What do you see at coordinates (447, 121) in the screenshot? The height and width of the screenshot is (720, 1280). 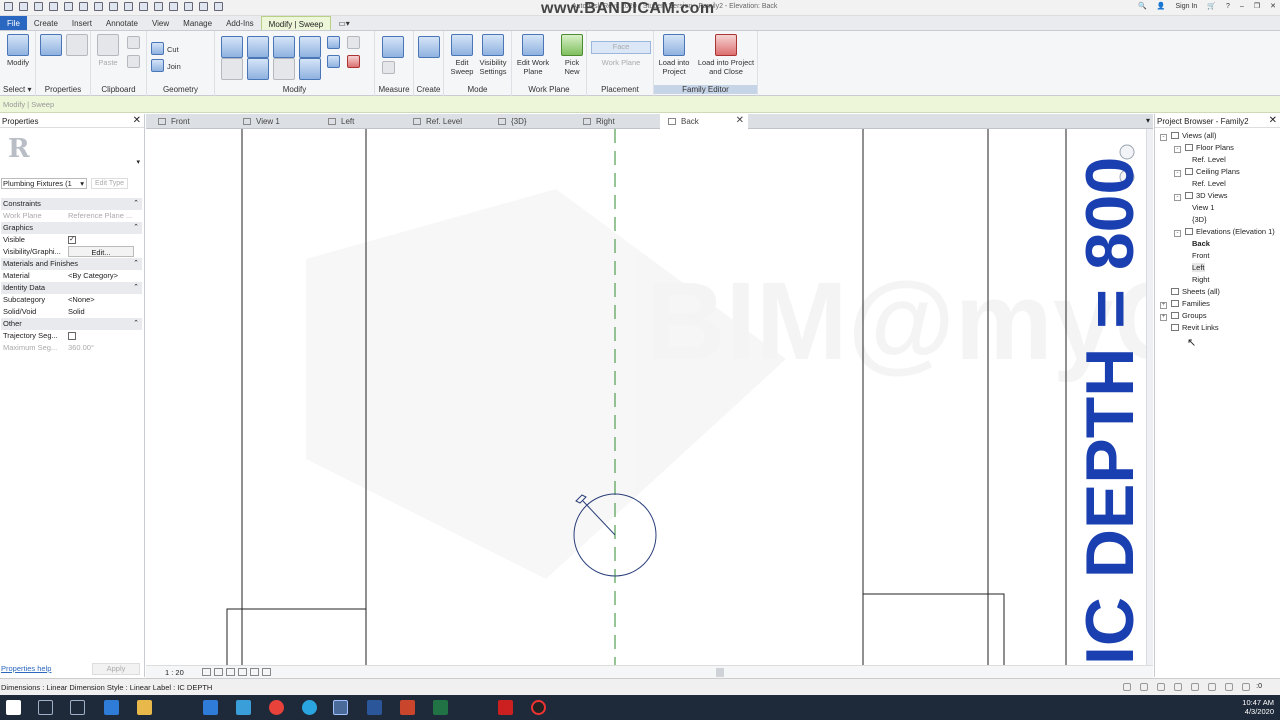 I see `view-tab: Ref. Level` at bounding box center [447, 121].